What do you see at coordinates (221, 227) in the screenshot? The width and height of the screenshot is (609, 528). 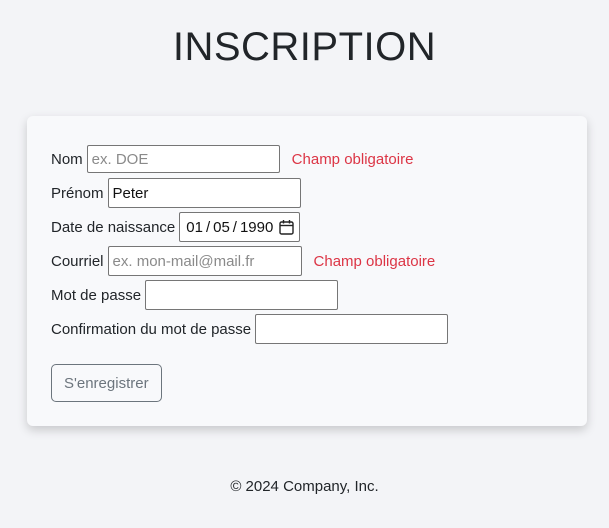 I see `date-month: 05` at bounding box center [221, 227].